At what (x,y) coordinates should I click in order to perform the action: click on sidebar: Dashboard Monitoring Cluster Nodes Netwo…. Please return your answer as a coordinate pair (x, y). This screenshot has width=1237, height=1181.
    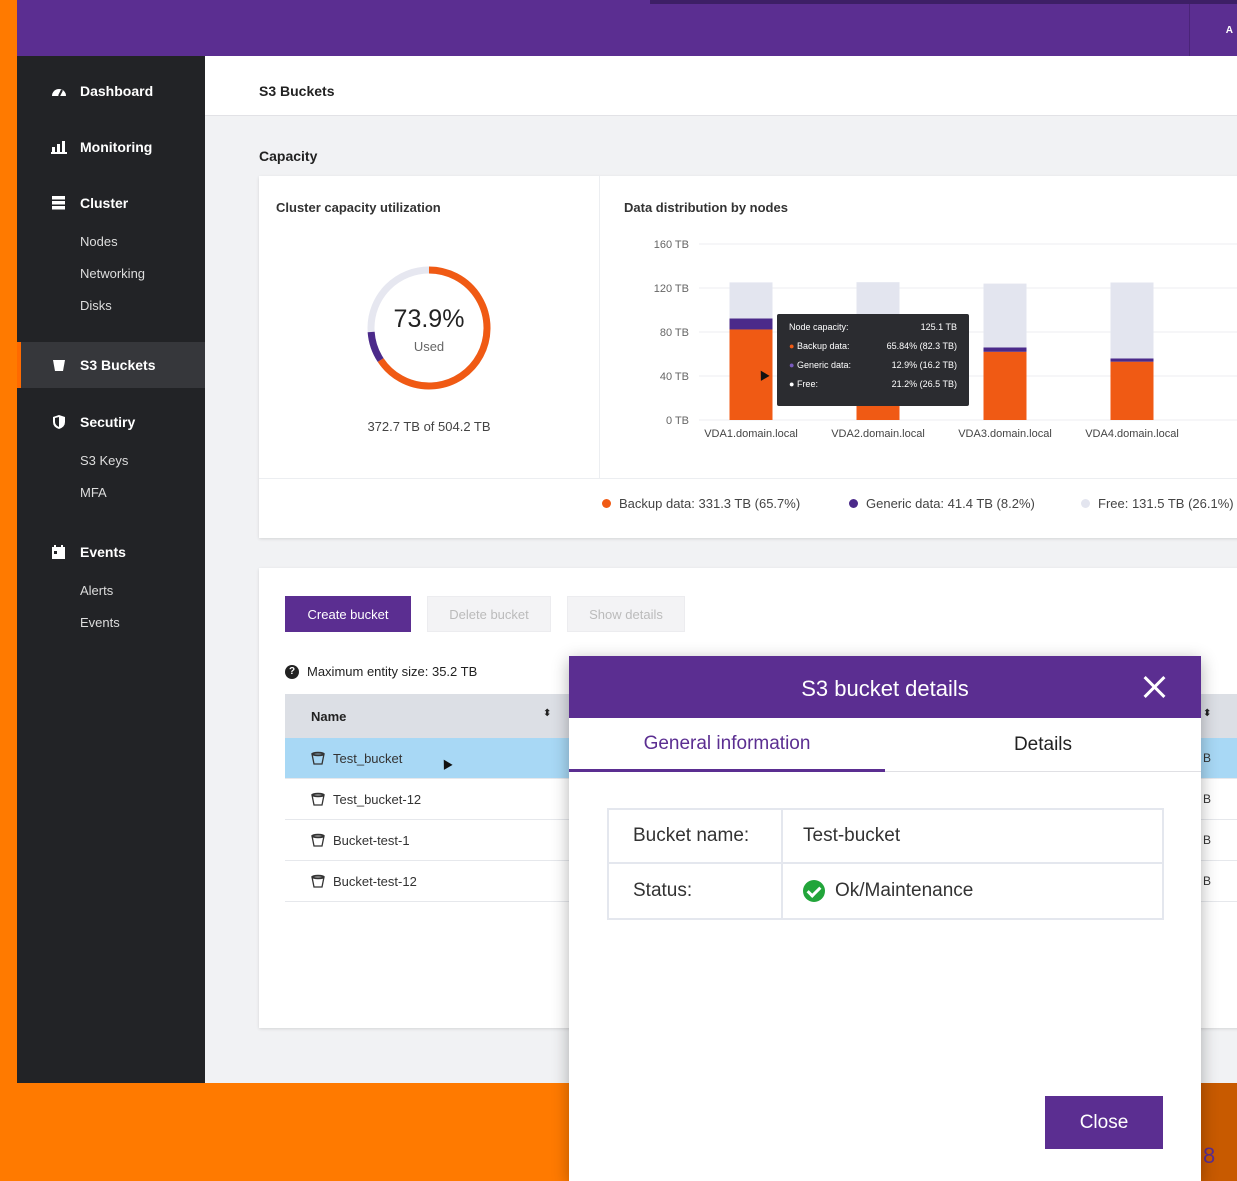
    Looking at the image, I should click on (111, 569).